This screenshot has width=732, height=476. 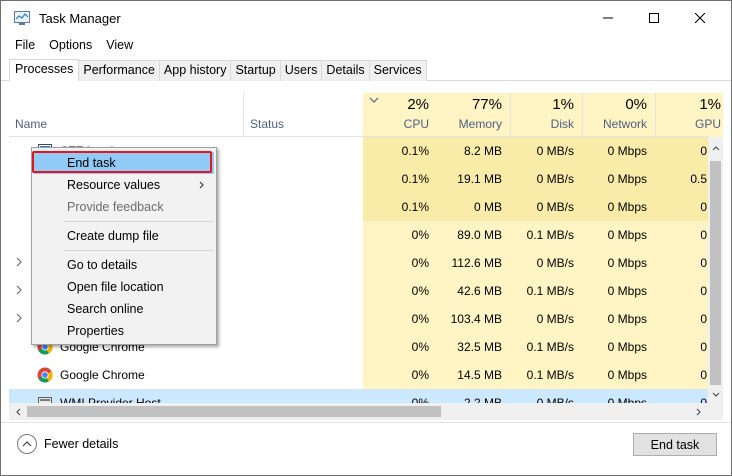 I want to click on column-status-label: Status, so click(x=267, y=124).